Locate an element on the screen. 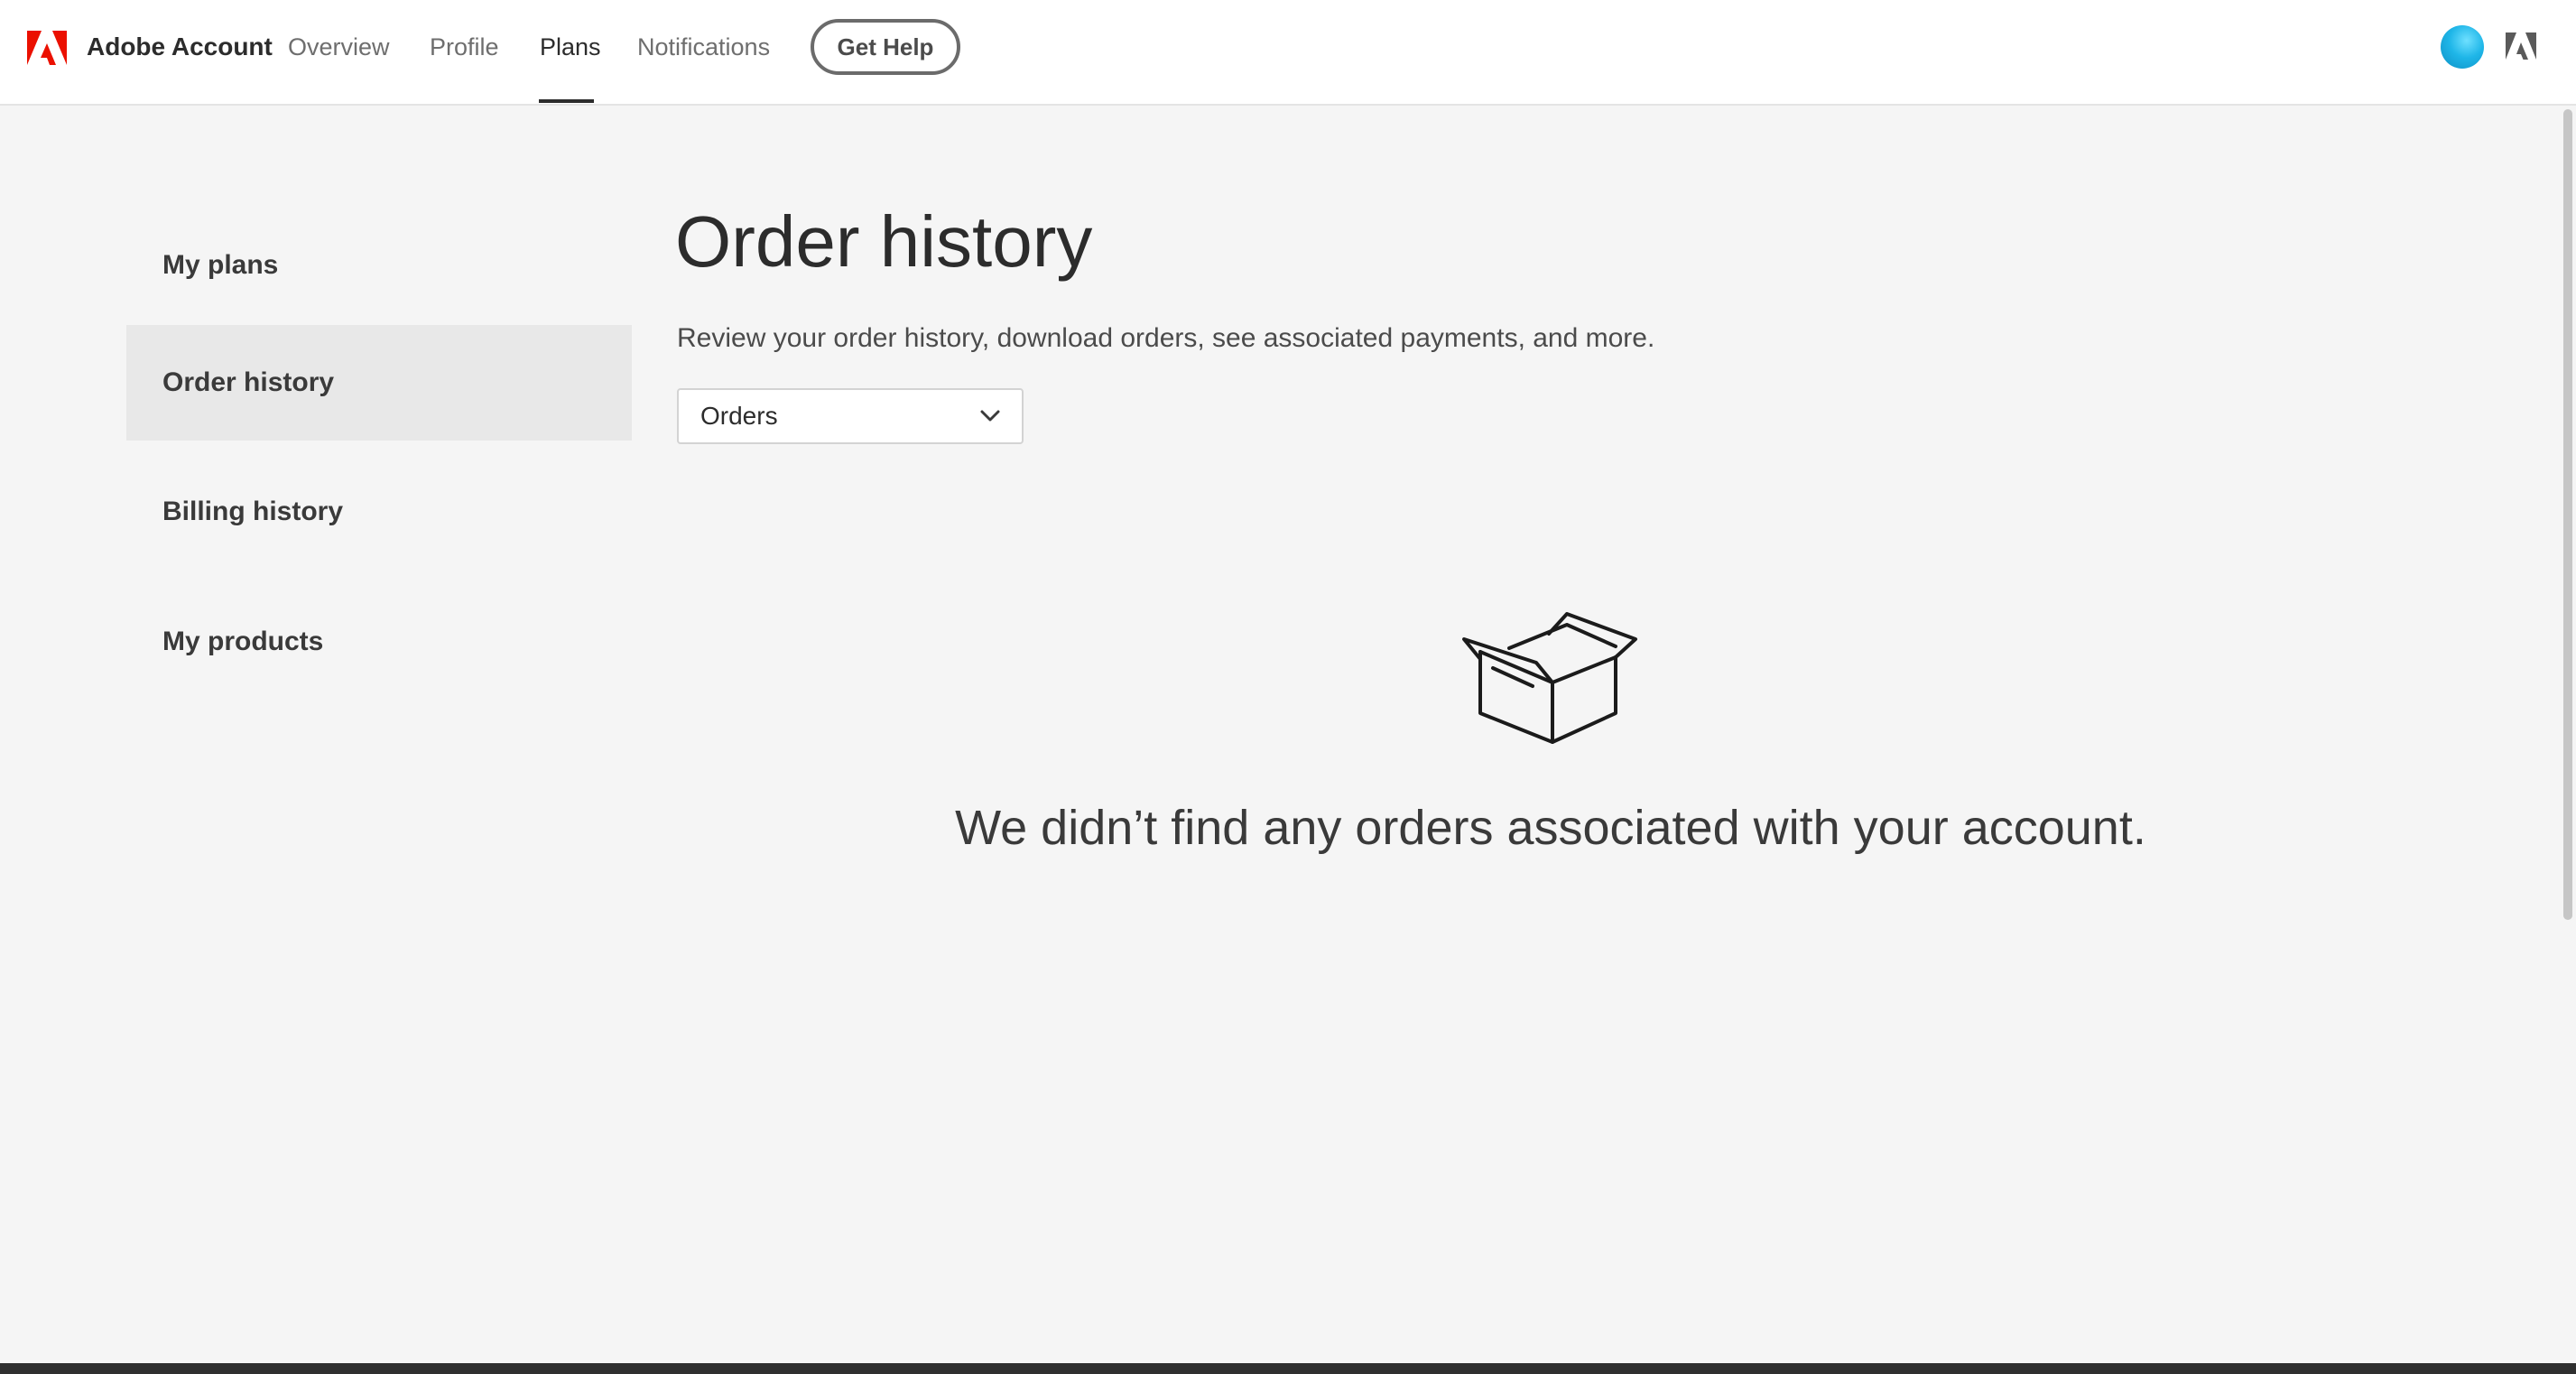 The height and width of the screenshot is (1374, 2576). adobe-logo-icon is located at coordinates (47, 48).